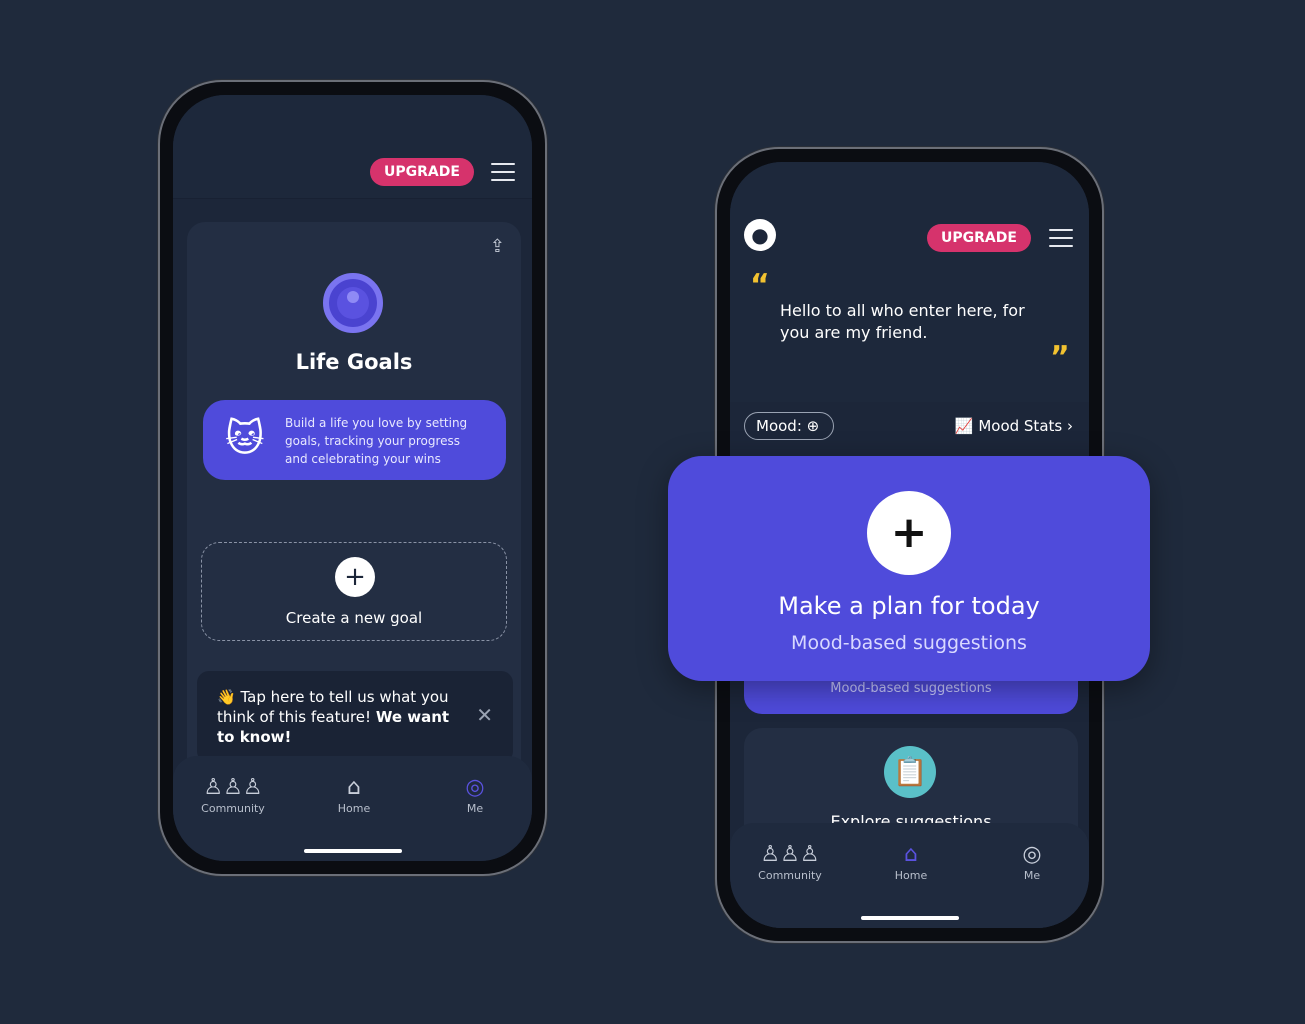 The image size is (1305, 1024). Describe the element at coordinates (789, 426) in the screenshot. I see `mood-button: Mood: ⊕` at that location.